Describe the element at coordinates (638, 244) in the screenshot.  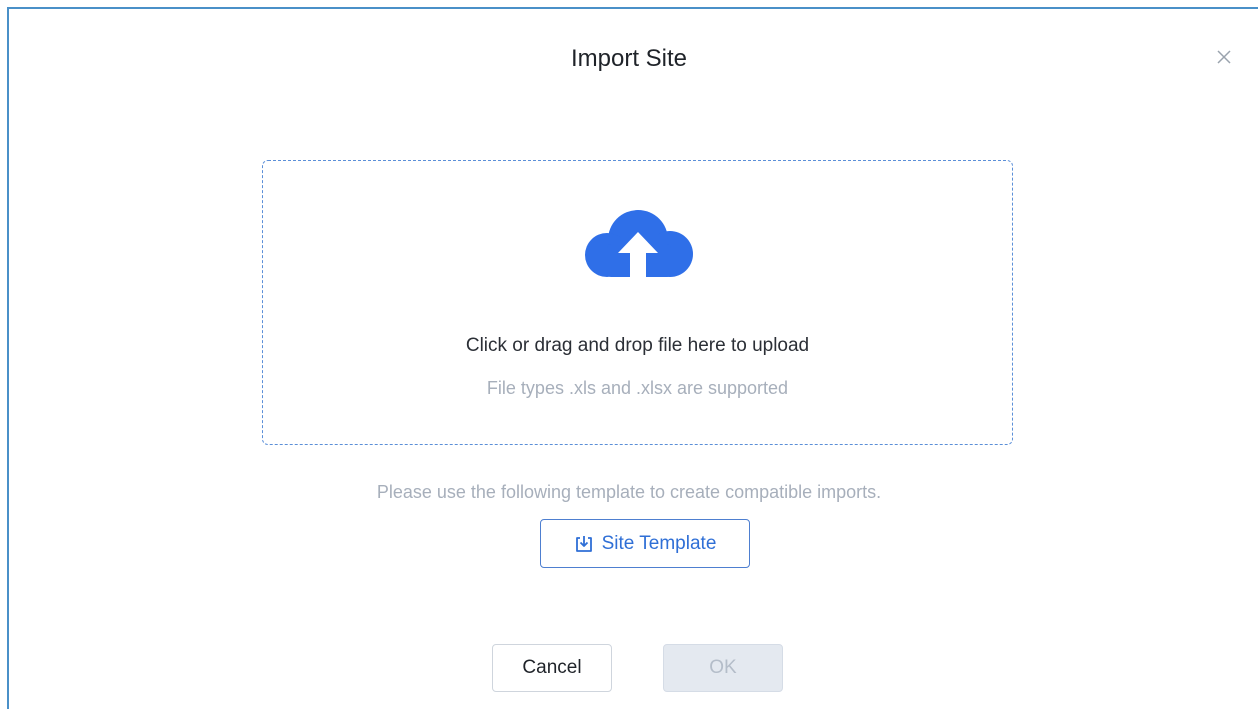
I see `cloud-upload-icon` at that location.